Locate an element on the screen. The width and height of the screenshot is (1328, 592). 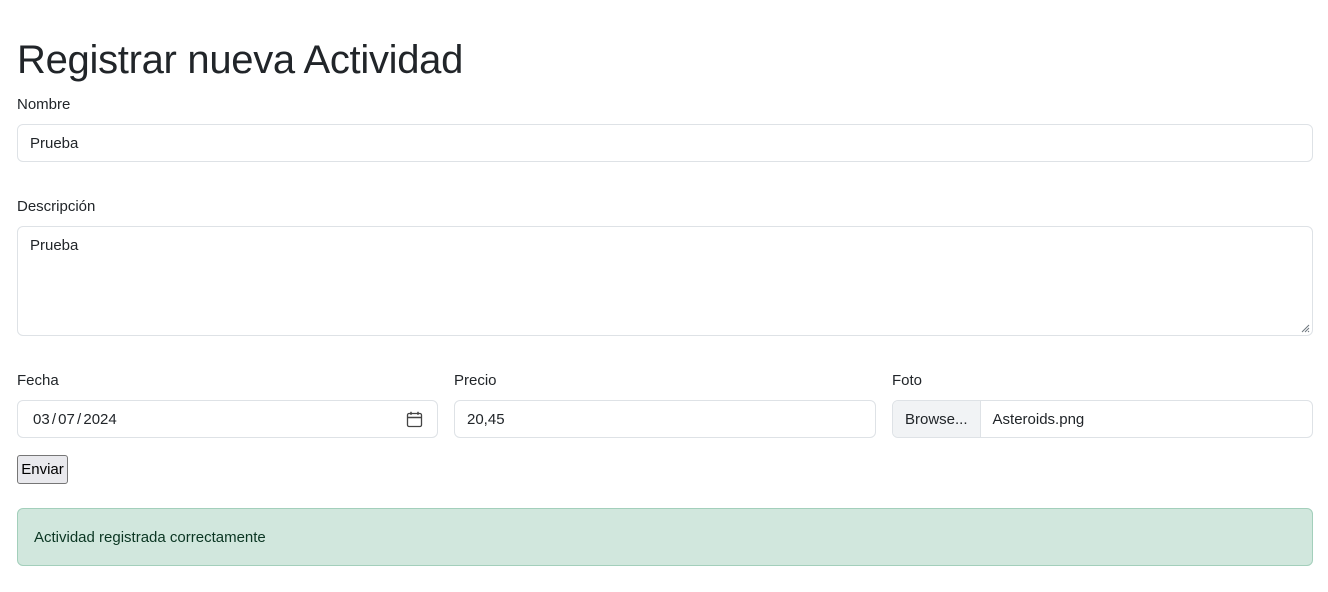
resize-grip-icon is located at coordinates (1305, 328).